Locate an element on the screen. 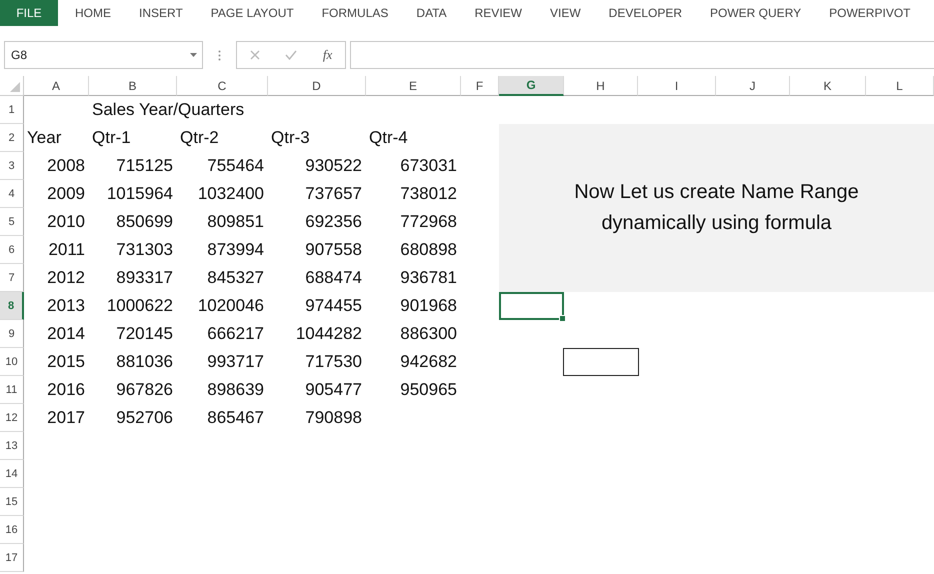 This screenshot has height=574, width=934. cell-text: 845327 is located at coordinates (235, 278).